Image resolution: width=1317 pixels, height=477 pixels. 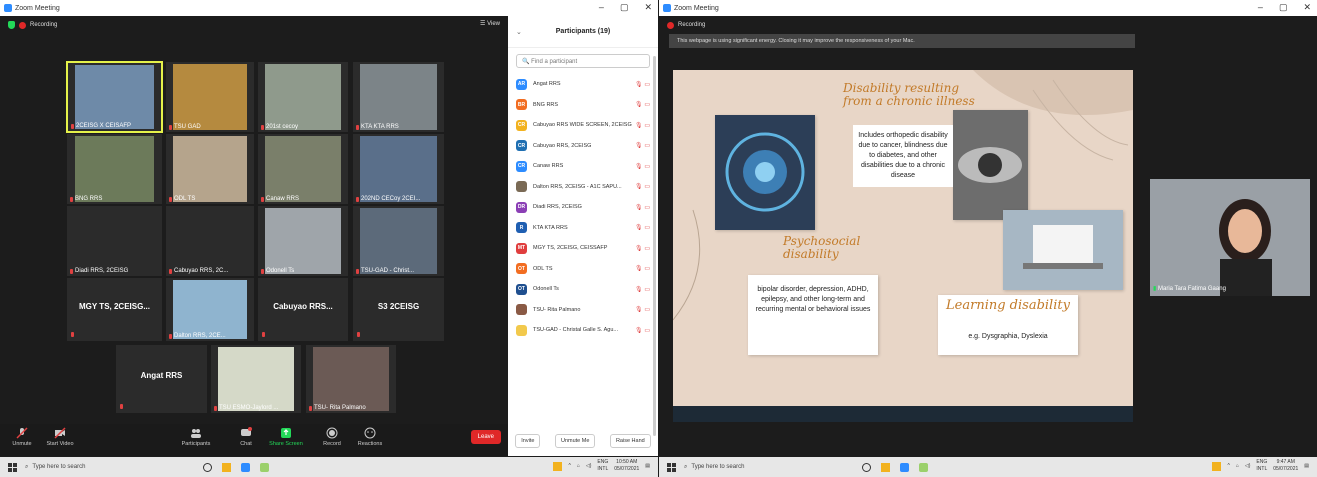 I want to click on participant-row: DR Diadi RRS, 2CEISG 🎙 ▭, so click(x=583, y=207).